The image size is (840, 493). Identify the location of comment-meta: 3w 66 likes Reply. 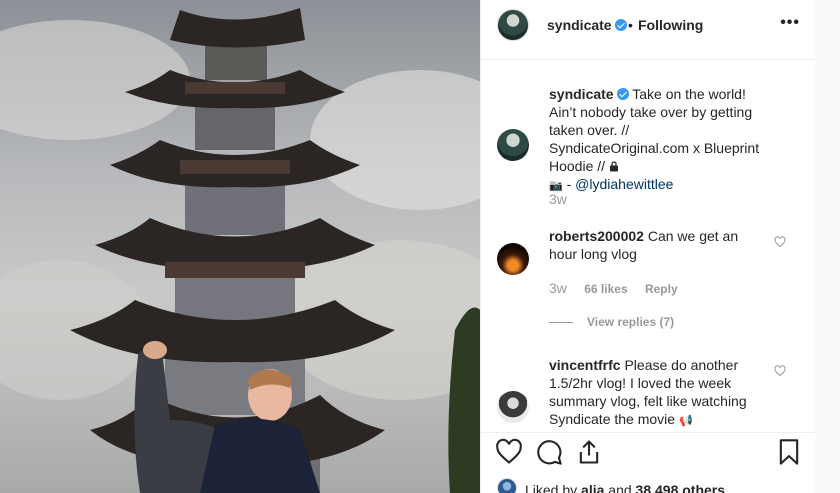
(613, 288).